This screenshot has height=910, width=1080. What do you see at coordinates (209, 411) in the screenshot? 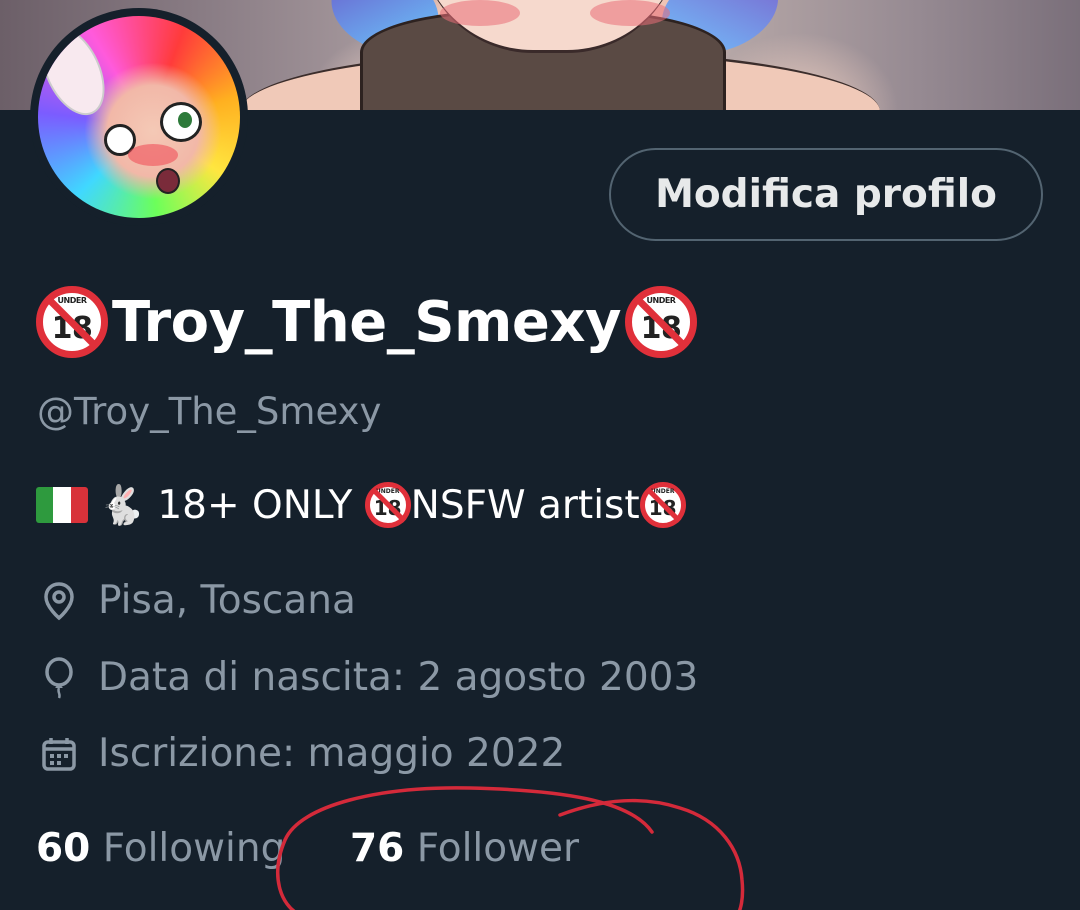
I see `profile-handle: @Troy_The_Smexy` at bounding box center [209, 411].